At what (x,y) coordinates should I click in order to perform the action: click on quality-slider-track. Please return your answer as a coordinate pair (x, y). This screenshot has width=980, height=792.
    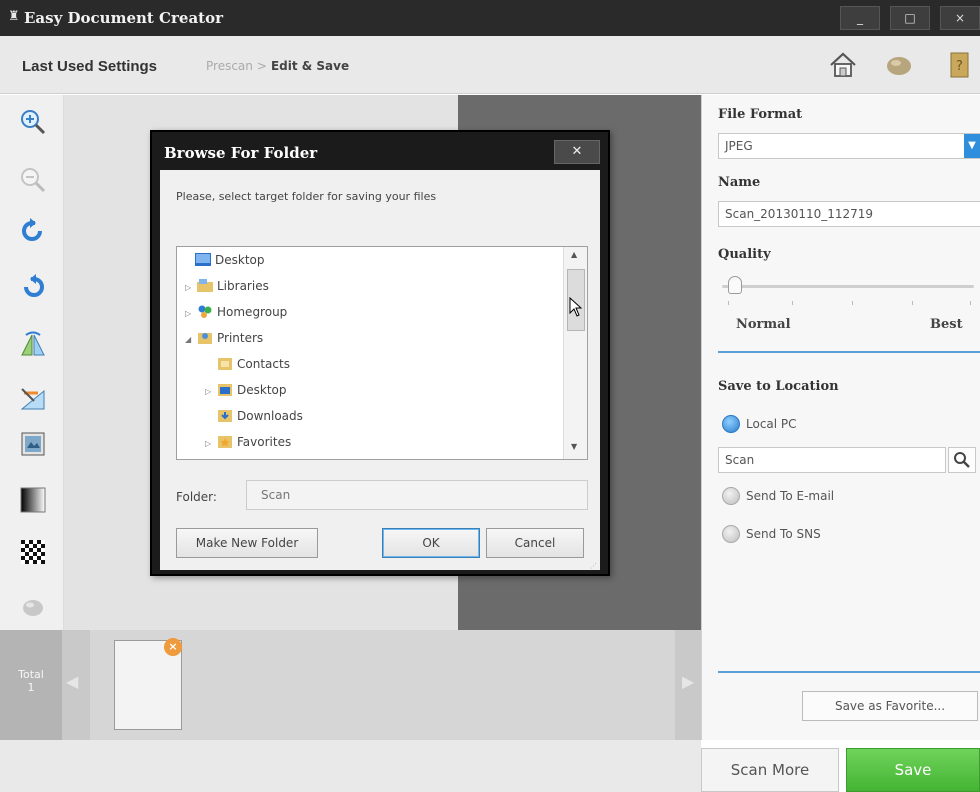
    Looking at the image, I should click on (848, 286).